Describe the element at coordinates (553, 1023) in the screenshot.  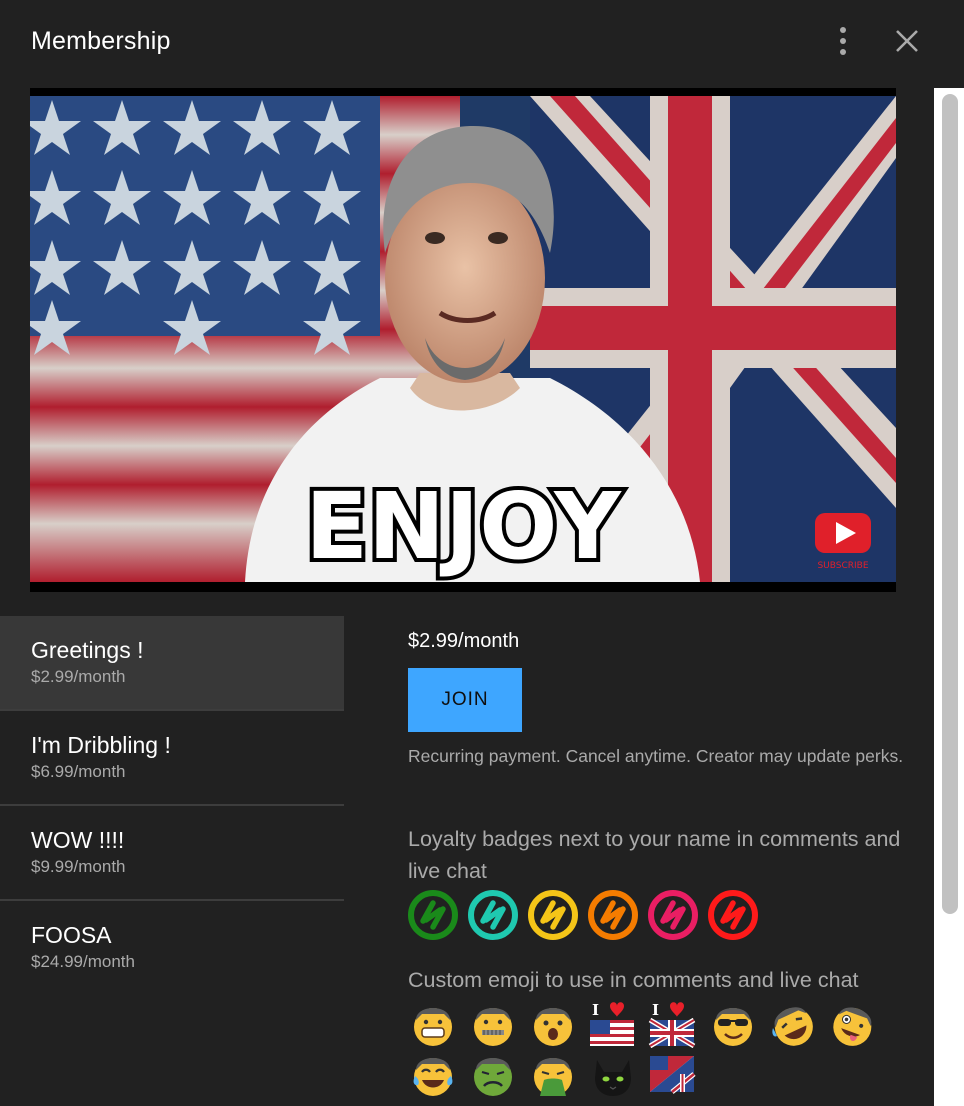
I see `surprised-face-emoji-icon` at that location.